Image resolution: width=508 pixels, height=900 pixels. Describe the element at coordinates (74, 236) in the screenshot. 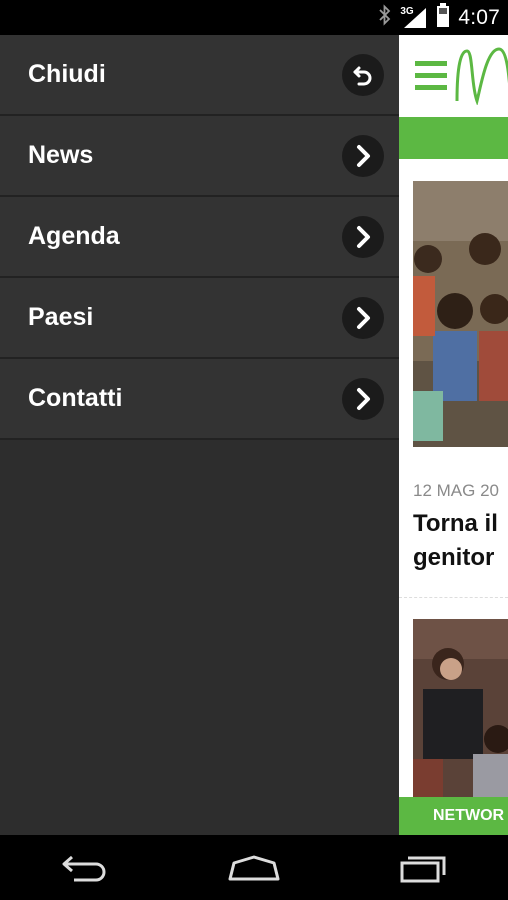

I see `menu-item-label: Agenda` at that location.